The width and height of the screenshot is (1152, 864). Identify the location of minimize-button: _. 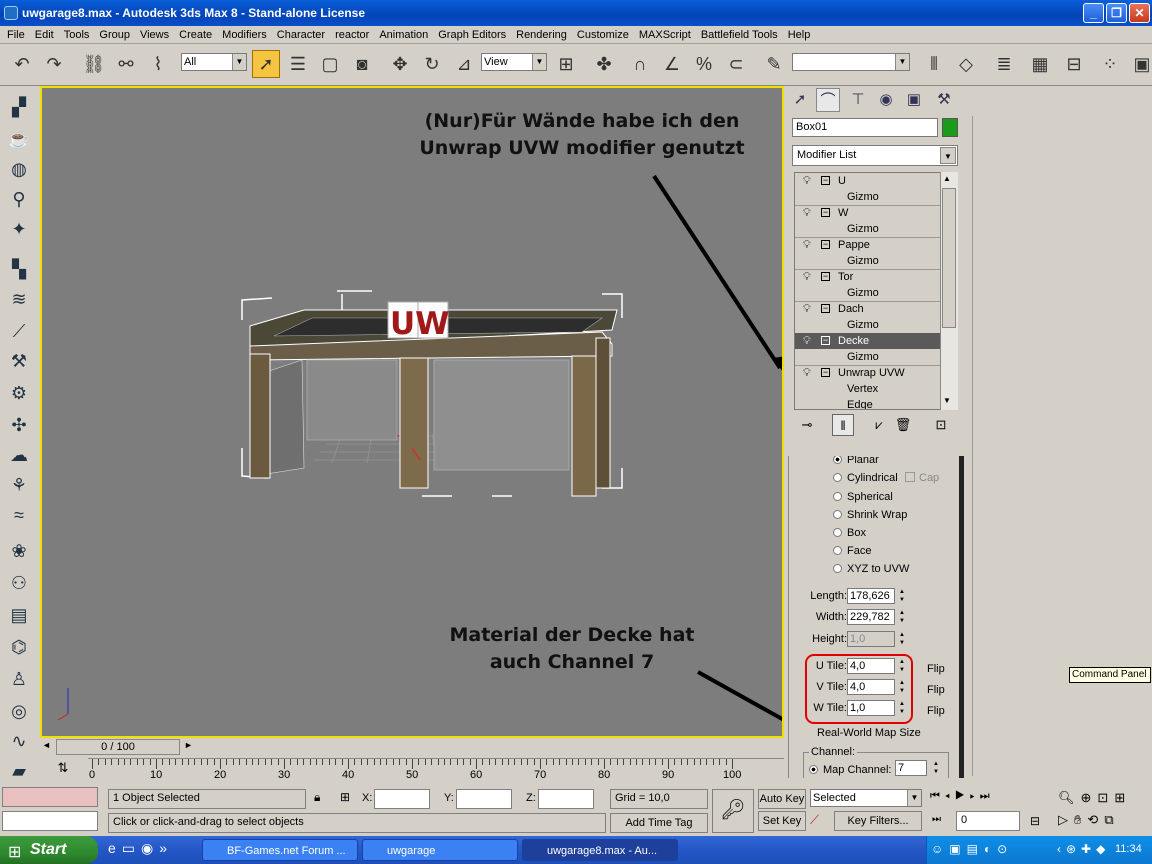
(1093, 13).